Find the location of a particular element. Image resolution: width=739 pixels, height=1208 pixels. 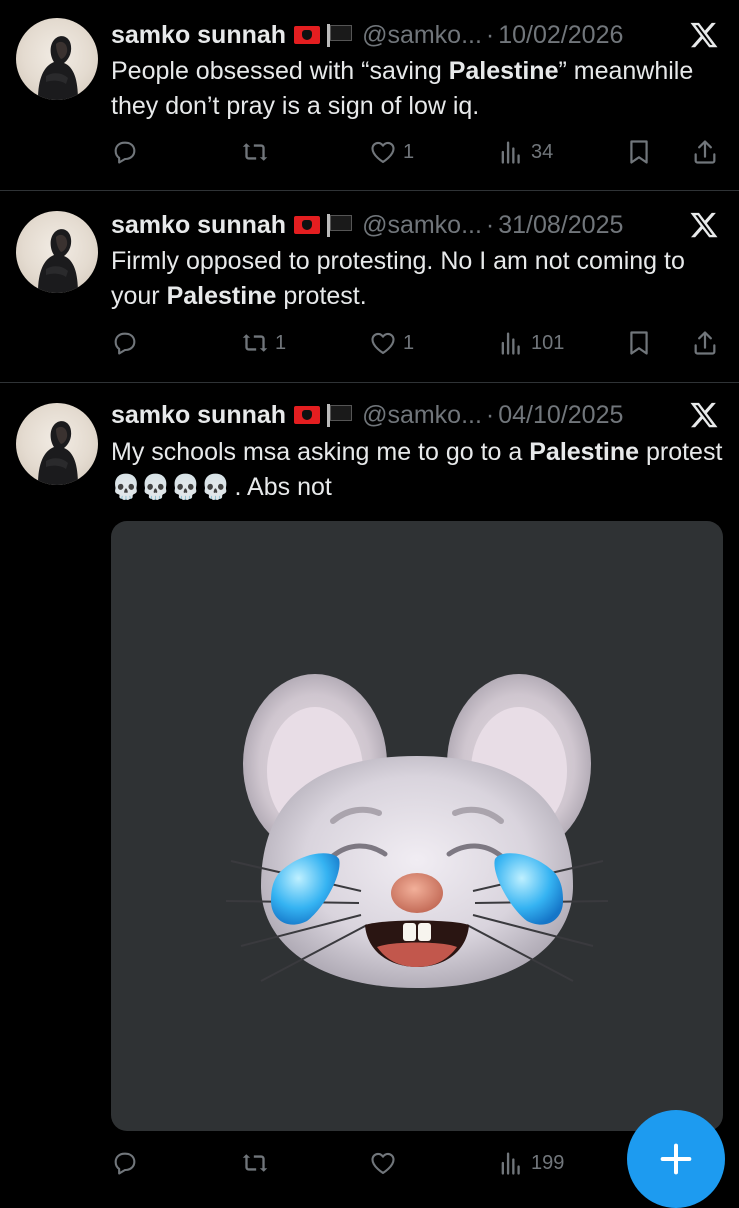

tweet-text-part: People obsessed with “saving is located at coordinates (280, 71).